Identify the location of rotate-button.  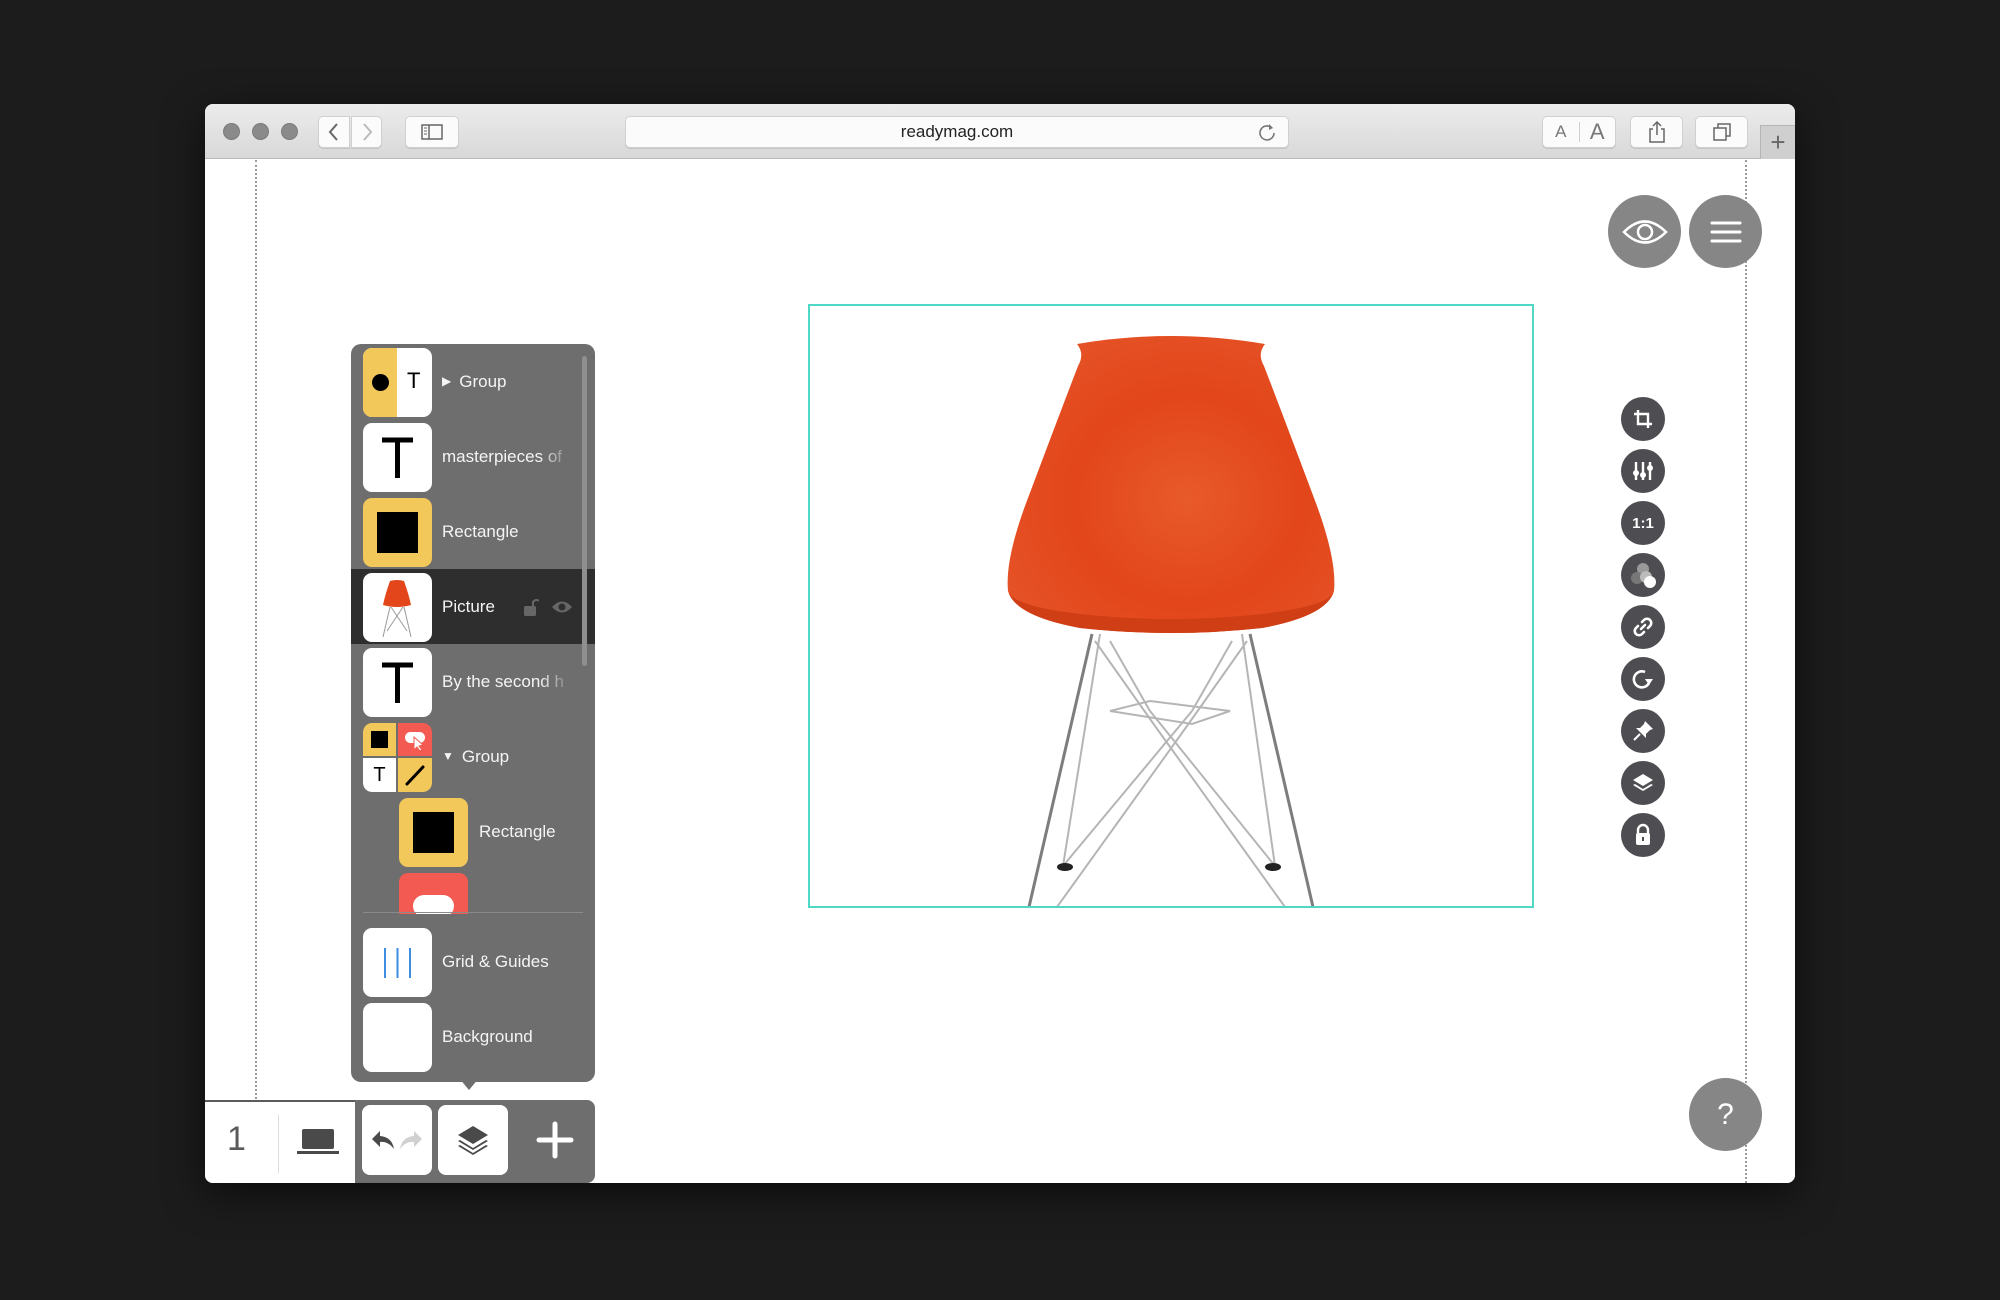
(1643, 679).